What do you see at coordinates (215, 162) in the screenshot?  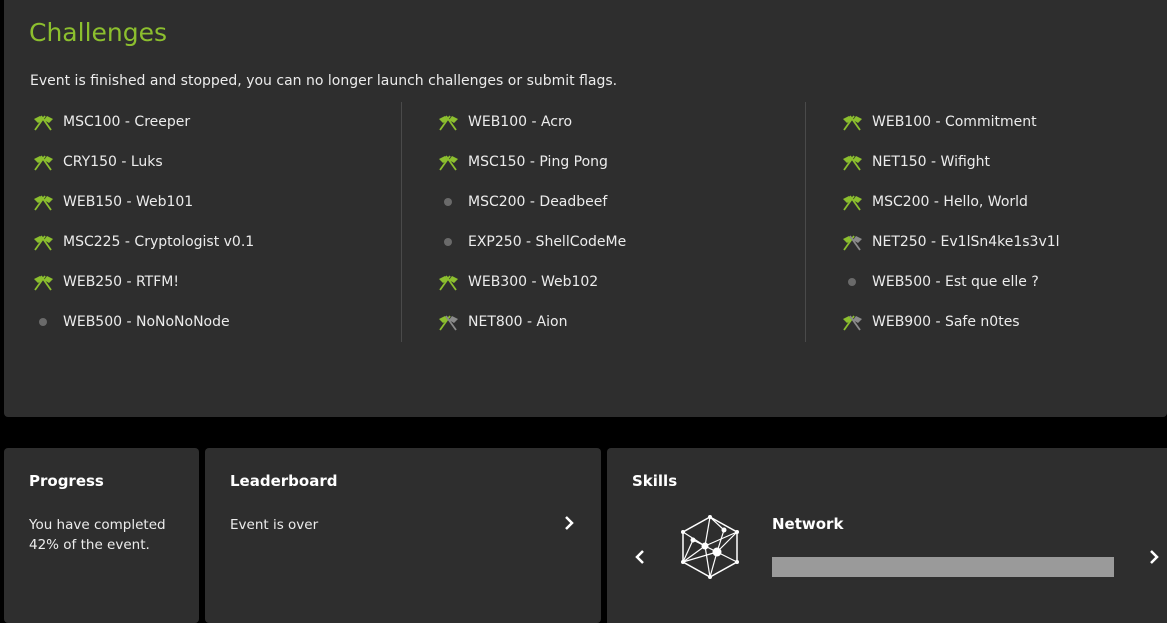 I see `challenge-item: CRY150 - Luks` at bounding box center [215, 162].